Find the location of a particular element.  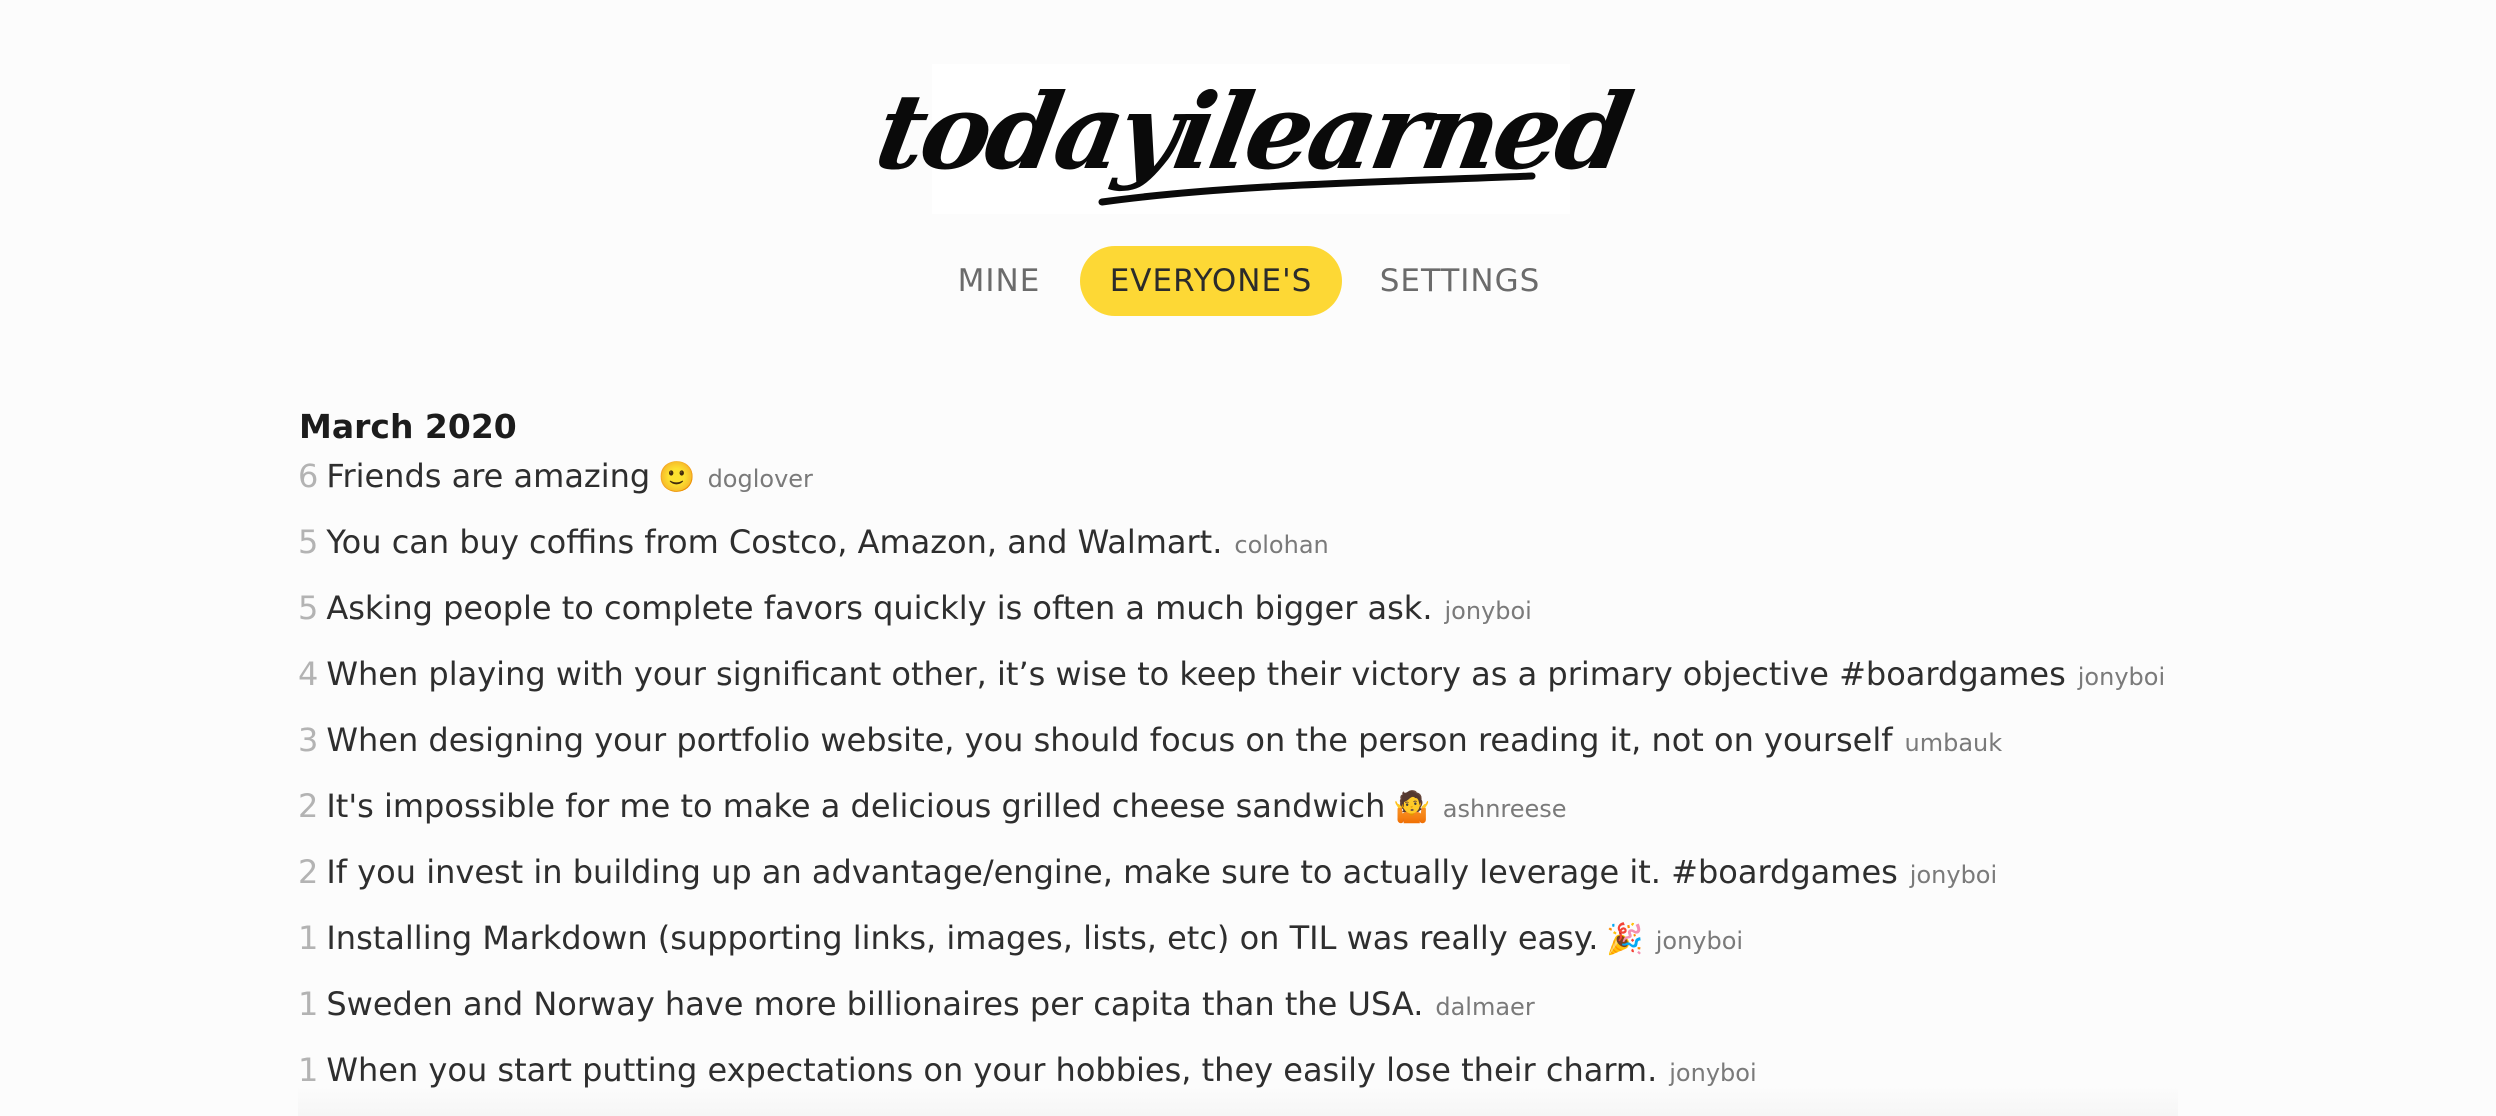

scroll-fade is located at coordinates (1238, 1101).